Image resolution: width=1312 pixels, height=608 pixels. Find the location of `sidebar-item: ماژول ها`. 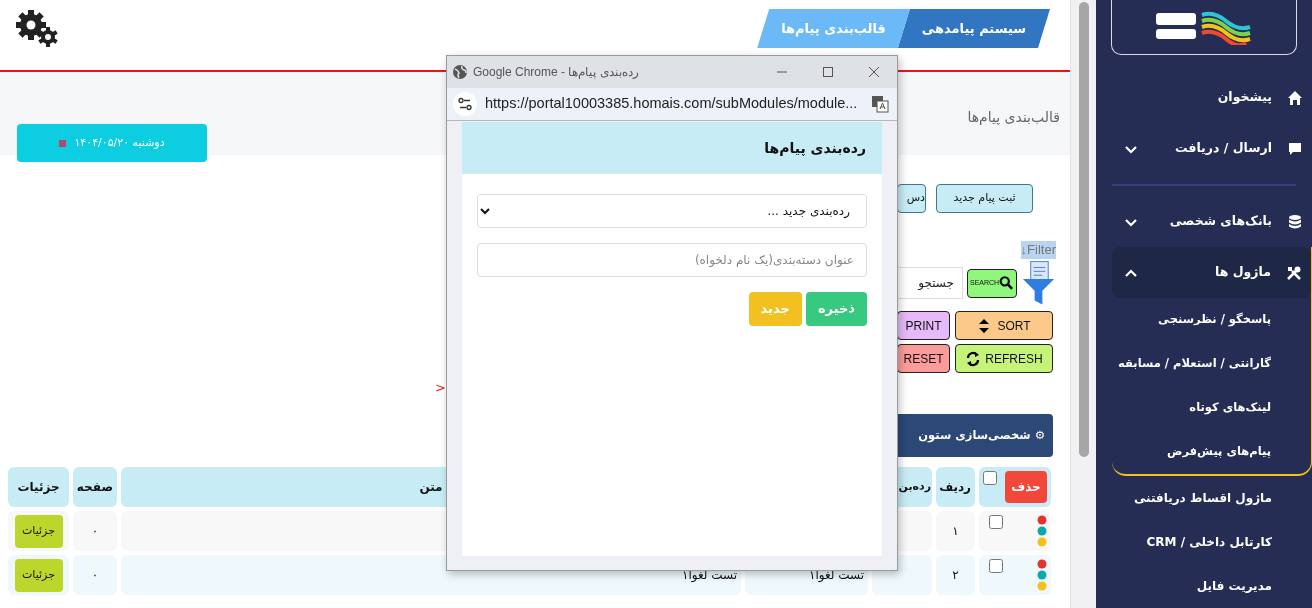

sidebar-item: ماژول ها is located at coordinates (1211, 272).